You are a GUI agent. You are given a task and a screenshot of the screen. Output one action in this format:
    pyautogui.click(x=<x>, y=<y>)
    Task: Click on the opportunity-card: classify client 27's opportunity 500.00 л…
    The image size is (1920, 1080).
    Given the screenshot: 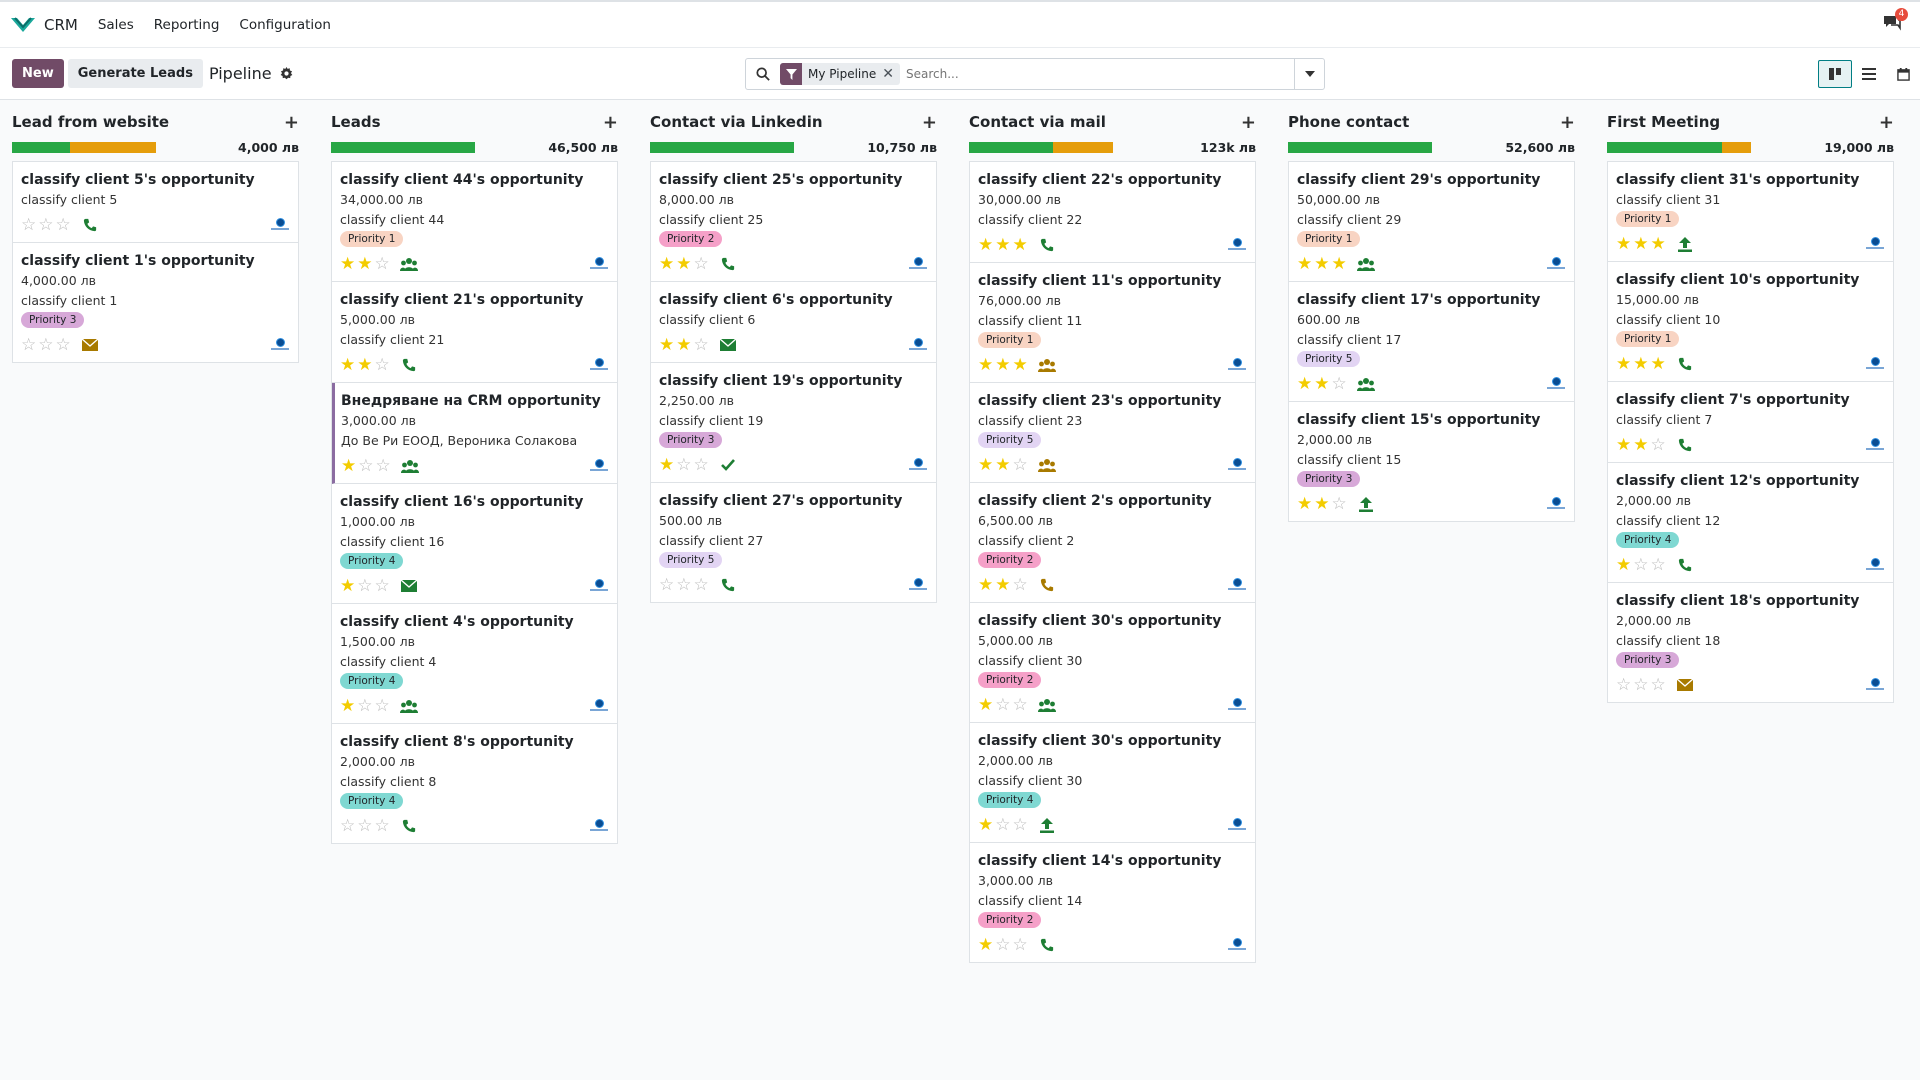 What is the action you would take?
    pyautogui.click(x=793, y=542)
    